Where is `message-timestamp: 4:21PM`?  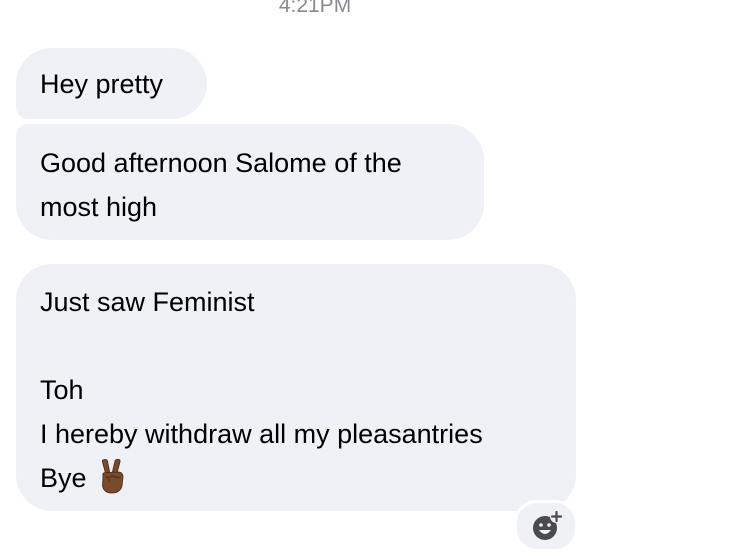
message-timestamp: 4:21PM is located at coordinates (315, 8).